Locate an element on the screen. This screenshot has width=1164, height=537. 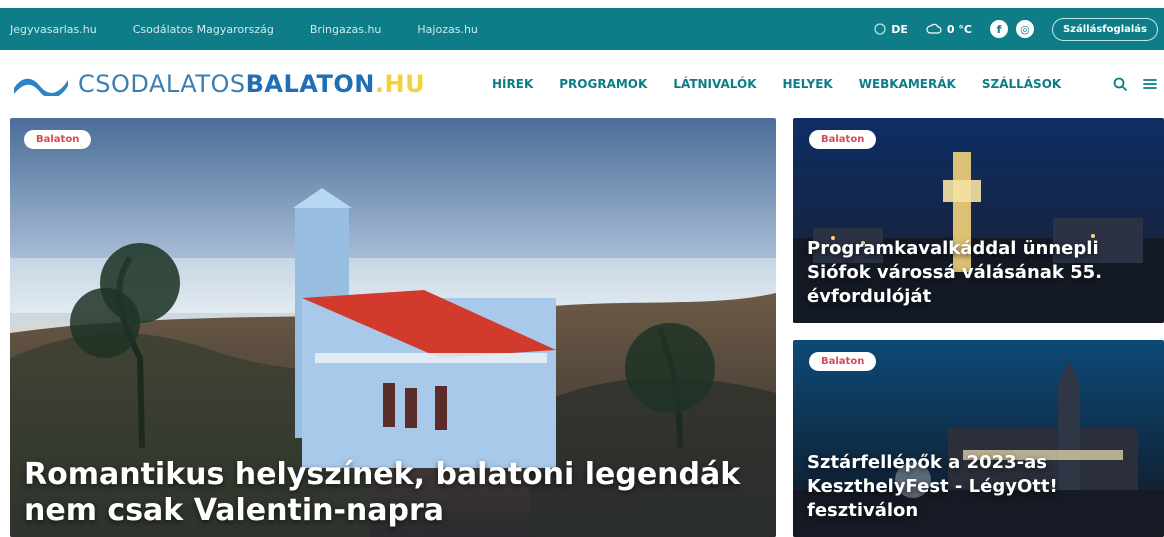
facebook-icon: f is located at coordinates (998, 29).